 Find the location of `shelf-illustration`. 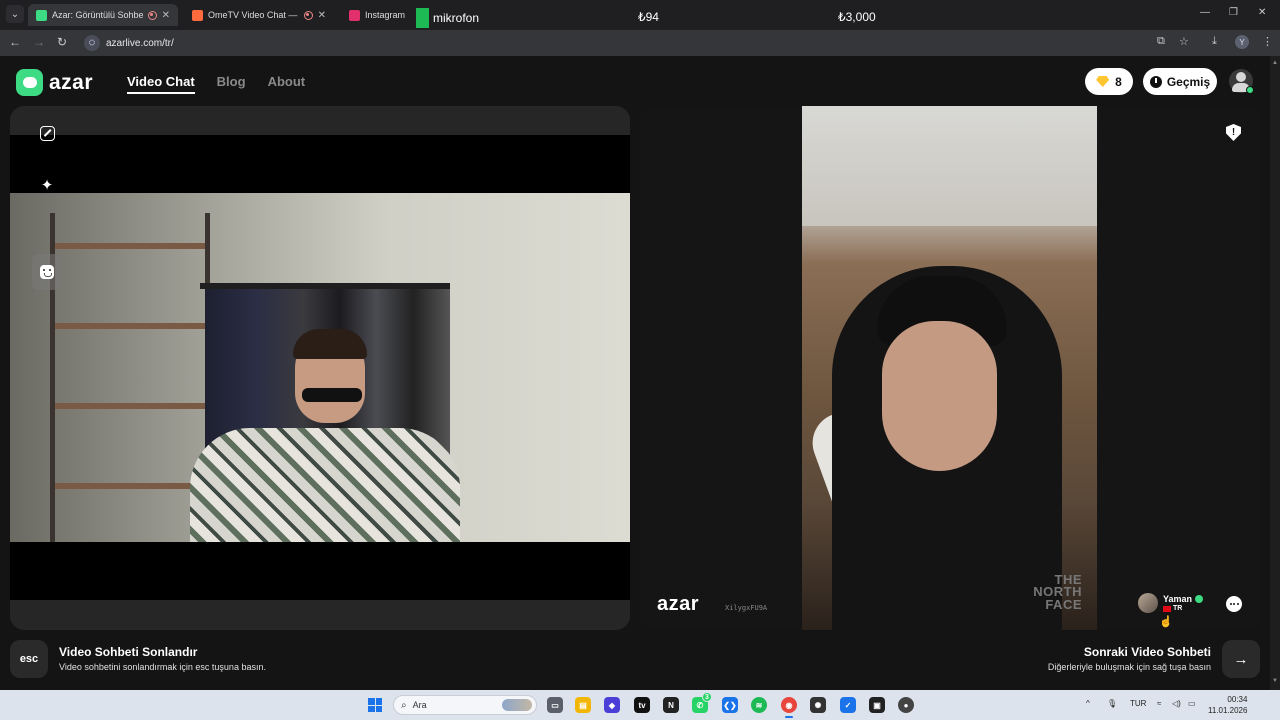

shelf-illustration is located at coordinates (130, 377).